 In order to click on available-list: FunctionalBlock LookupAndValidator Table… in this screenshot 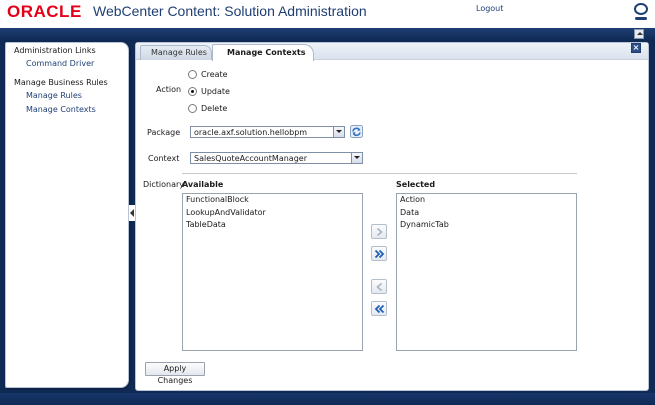, I will do `click(272, 272)`.